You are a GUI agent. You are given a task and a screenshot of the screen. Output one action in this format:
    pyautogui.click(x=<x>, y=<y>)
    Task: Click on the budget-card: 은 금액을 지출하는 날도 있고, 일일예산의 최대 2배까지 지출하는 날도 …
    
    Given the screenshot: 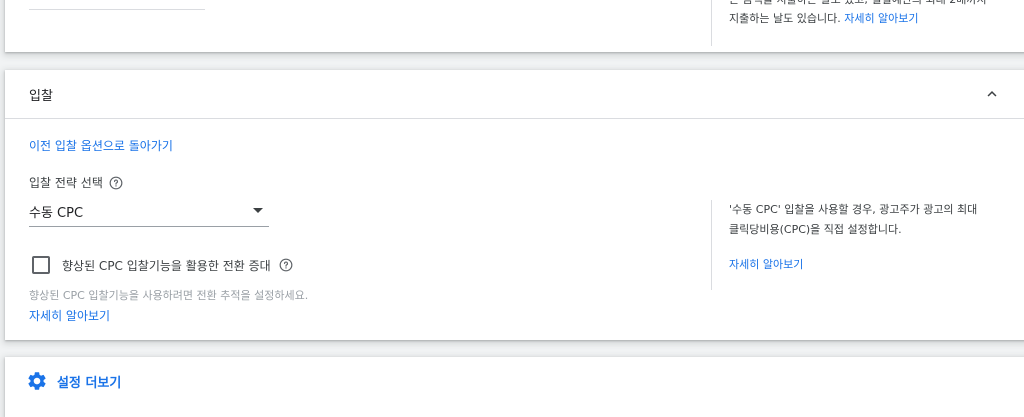 What is the action you would take?
    pyautogui.click(x=514, y=26)
    